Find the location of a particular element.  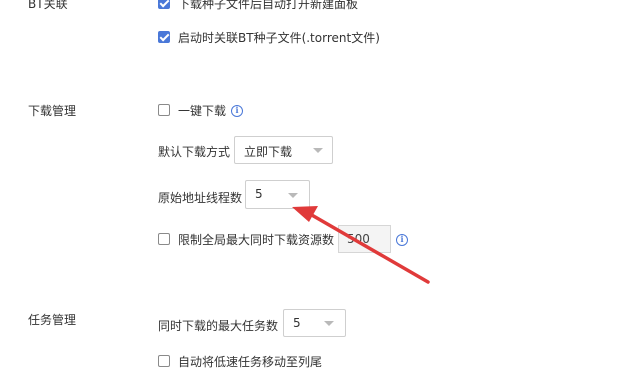

checkbox-auto-open-panel is located at coordinates (164, 4).